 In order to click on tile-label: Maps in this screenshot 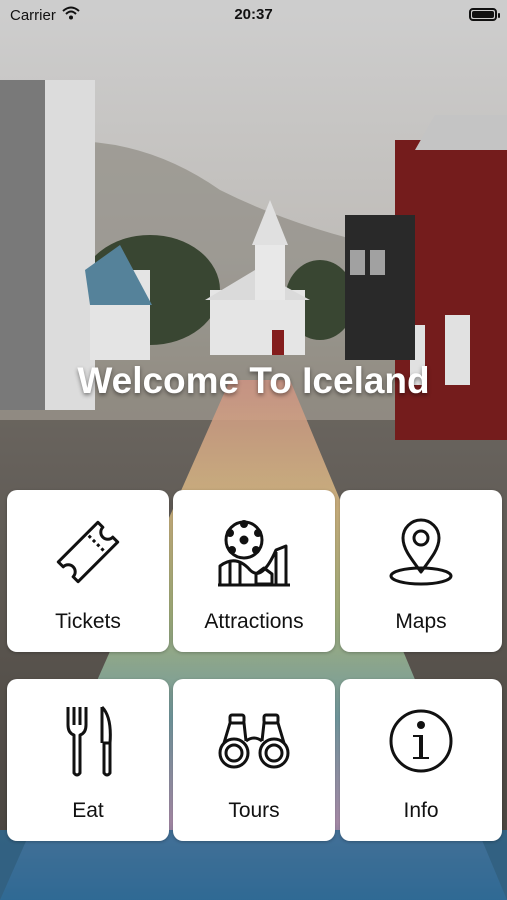, I will do `click(421, 621)`.